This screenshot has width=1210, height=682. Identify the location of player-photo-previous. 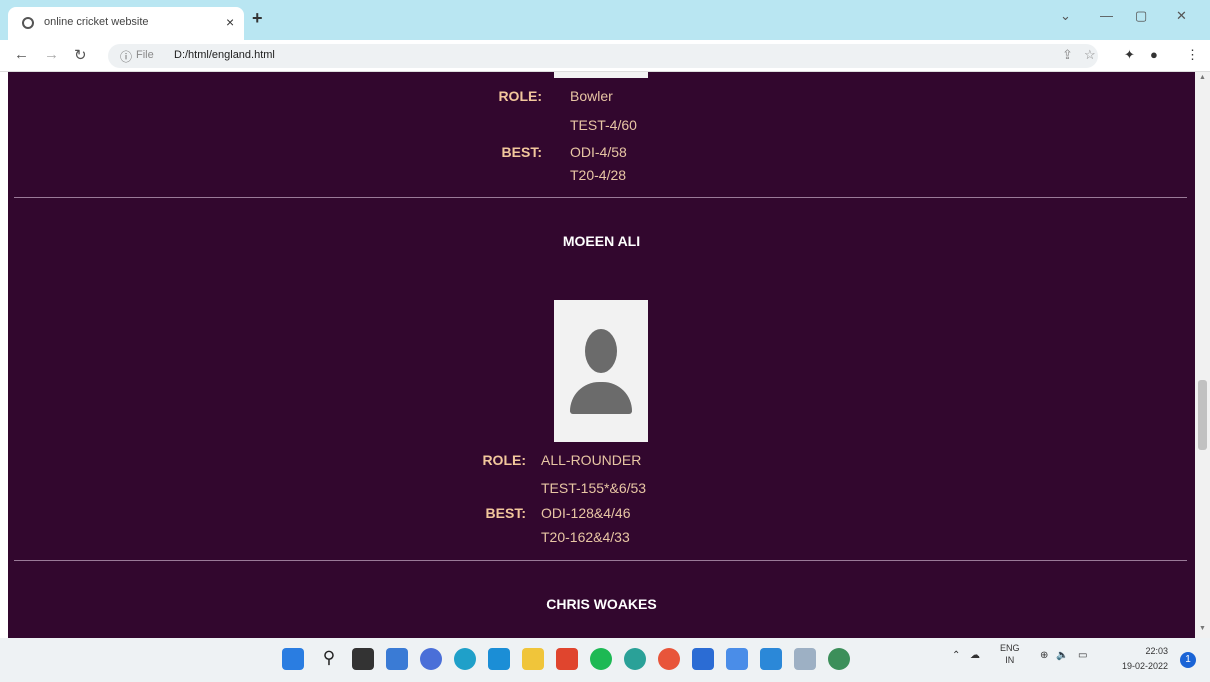
(601, 75).